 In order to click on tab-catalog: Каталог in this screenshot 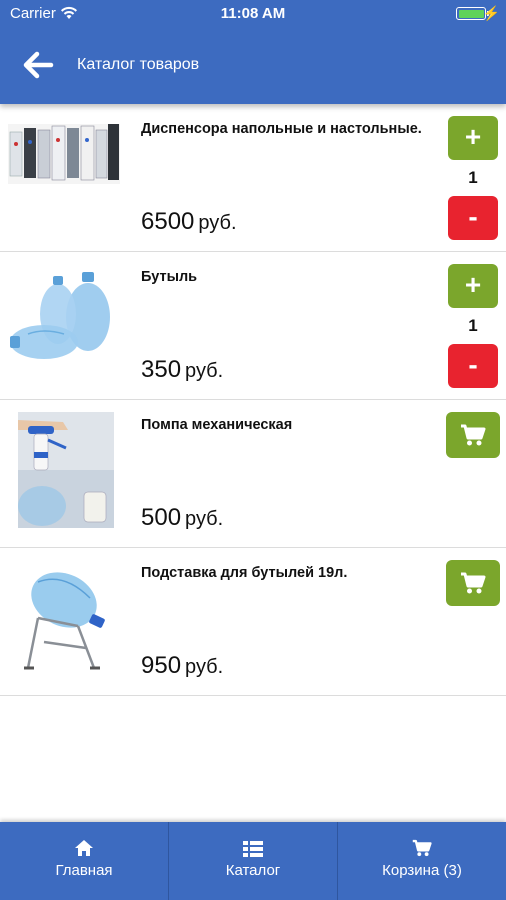, I will do `click(253, 861)`.